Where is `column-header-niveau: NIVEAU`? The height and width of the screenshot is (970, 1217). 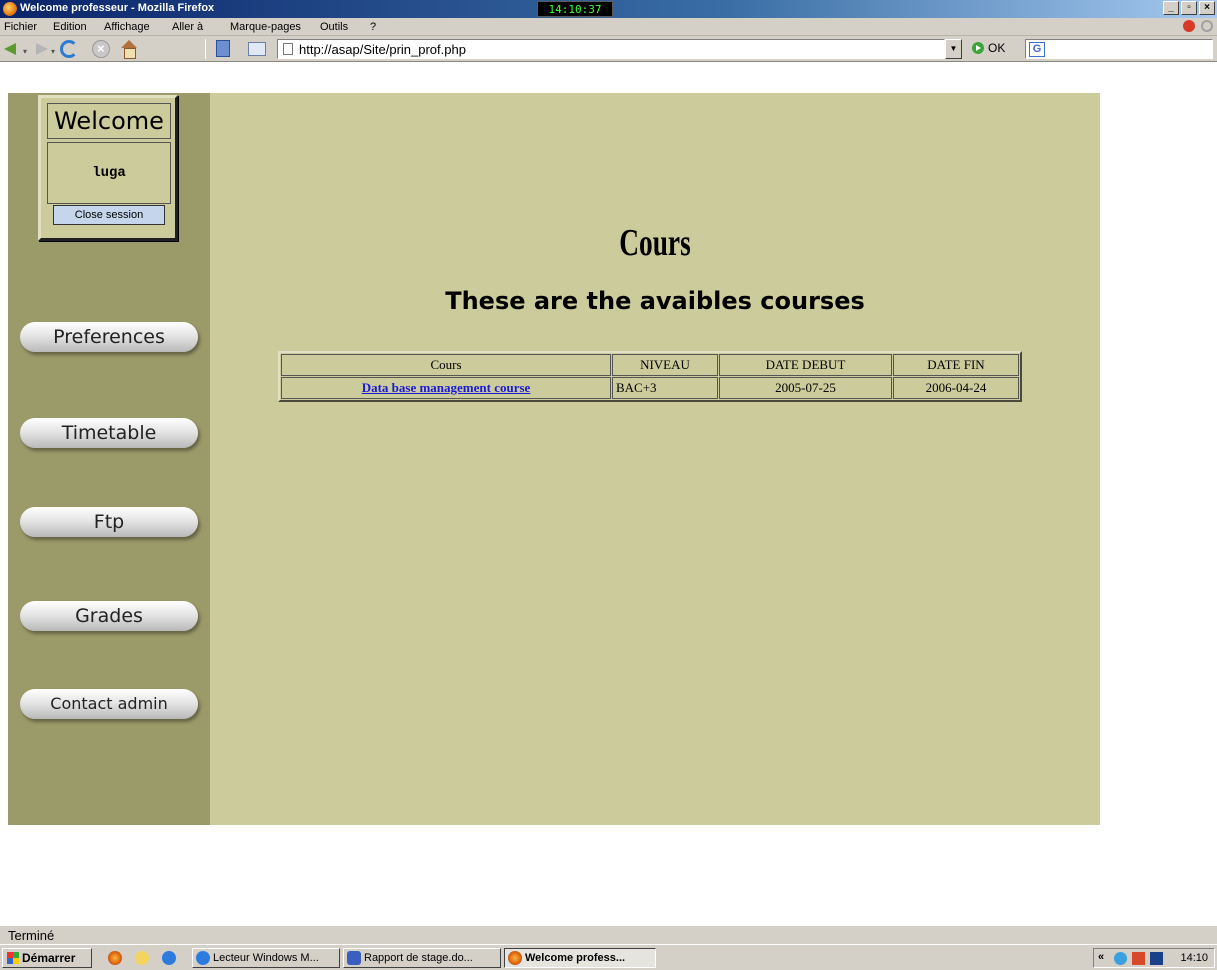 column-header-niveau: NIVEAU is located at coordinates (665, 365).